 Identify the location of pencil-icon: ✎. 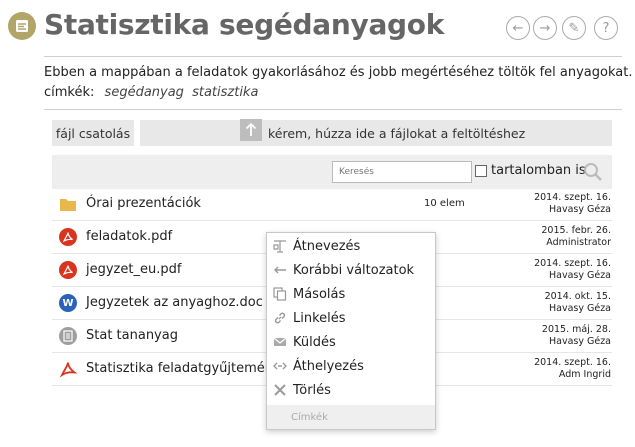
(574, 28).